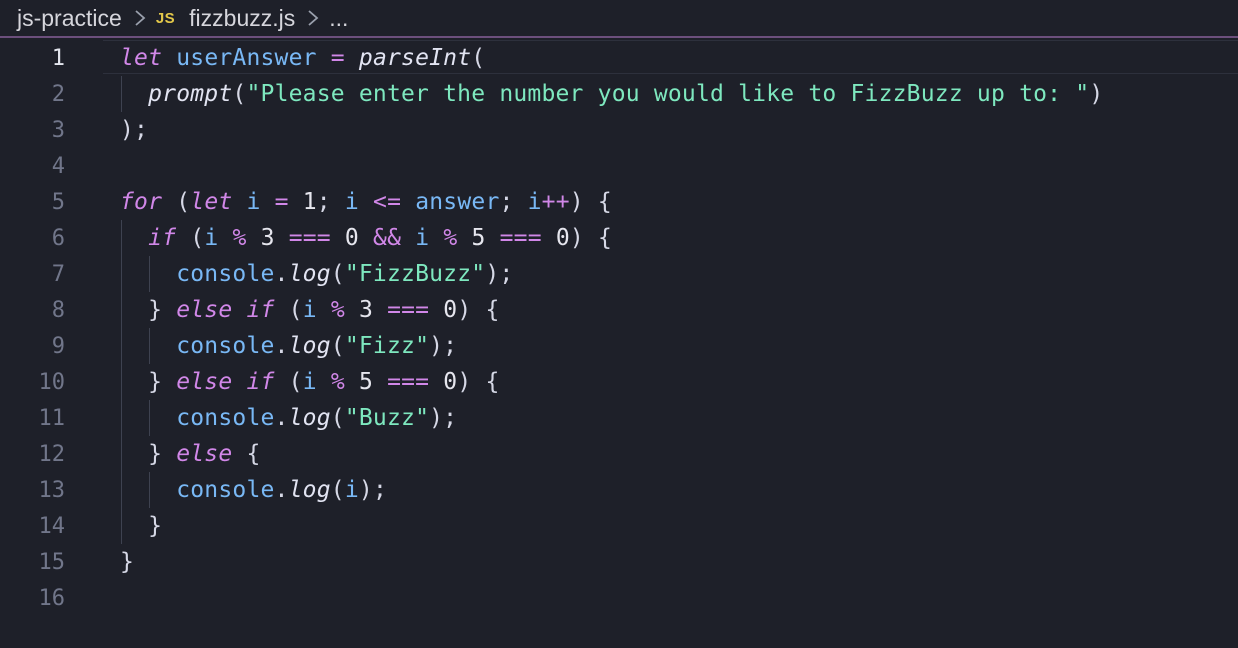 Image resolution: width=1238 pixels, height=648 pixels. Describe the element at coordinates (52, 418) in the screenshot. I see `line-number: 11` at that location.